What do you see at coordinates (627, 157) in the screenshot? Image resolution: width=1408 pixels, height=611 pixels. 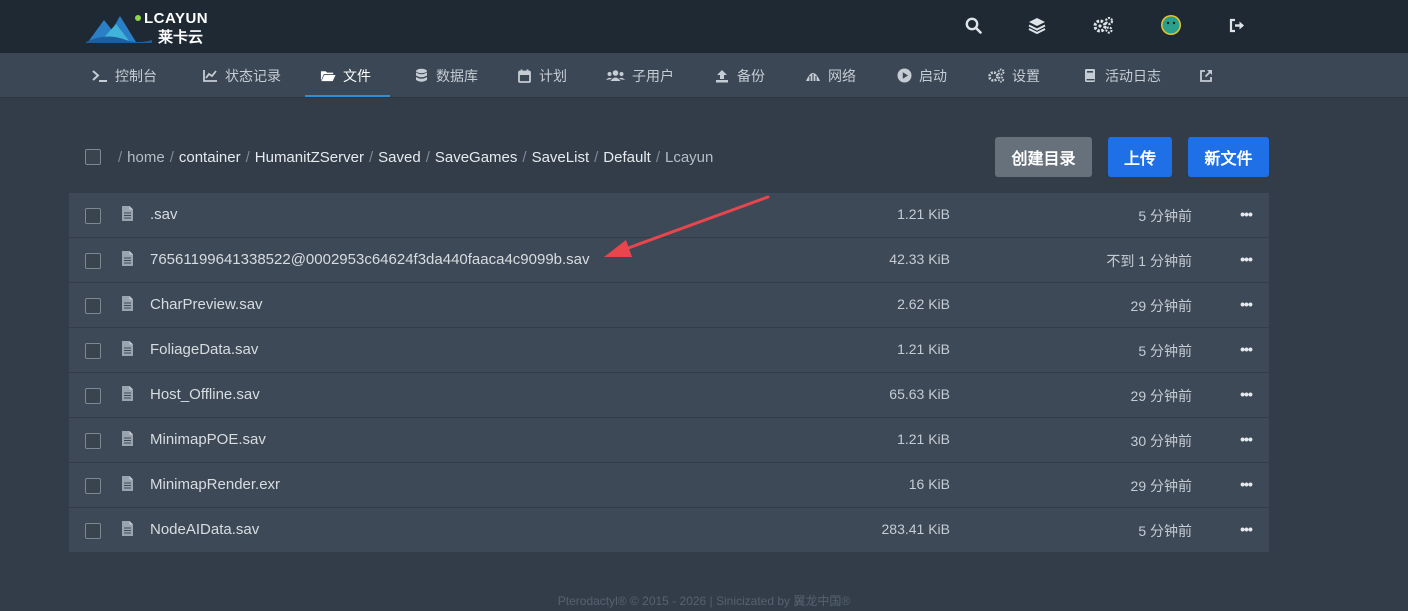 I see `breadcrumb-item: Default` at bounding box center [627, 157].